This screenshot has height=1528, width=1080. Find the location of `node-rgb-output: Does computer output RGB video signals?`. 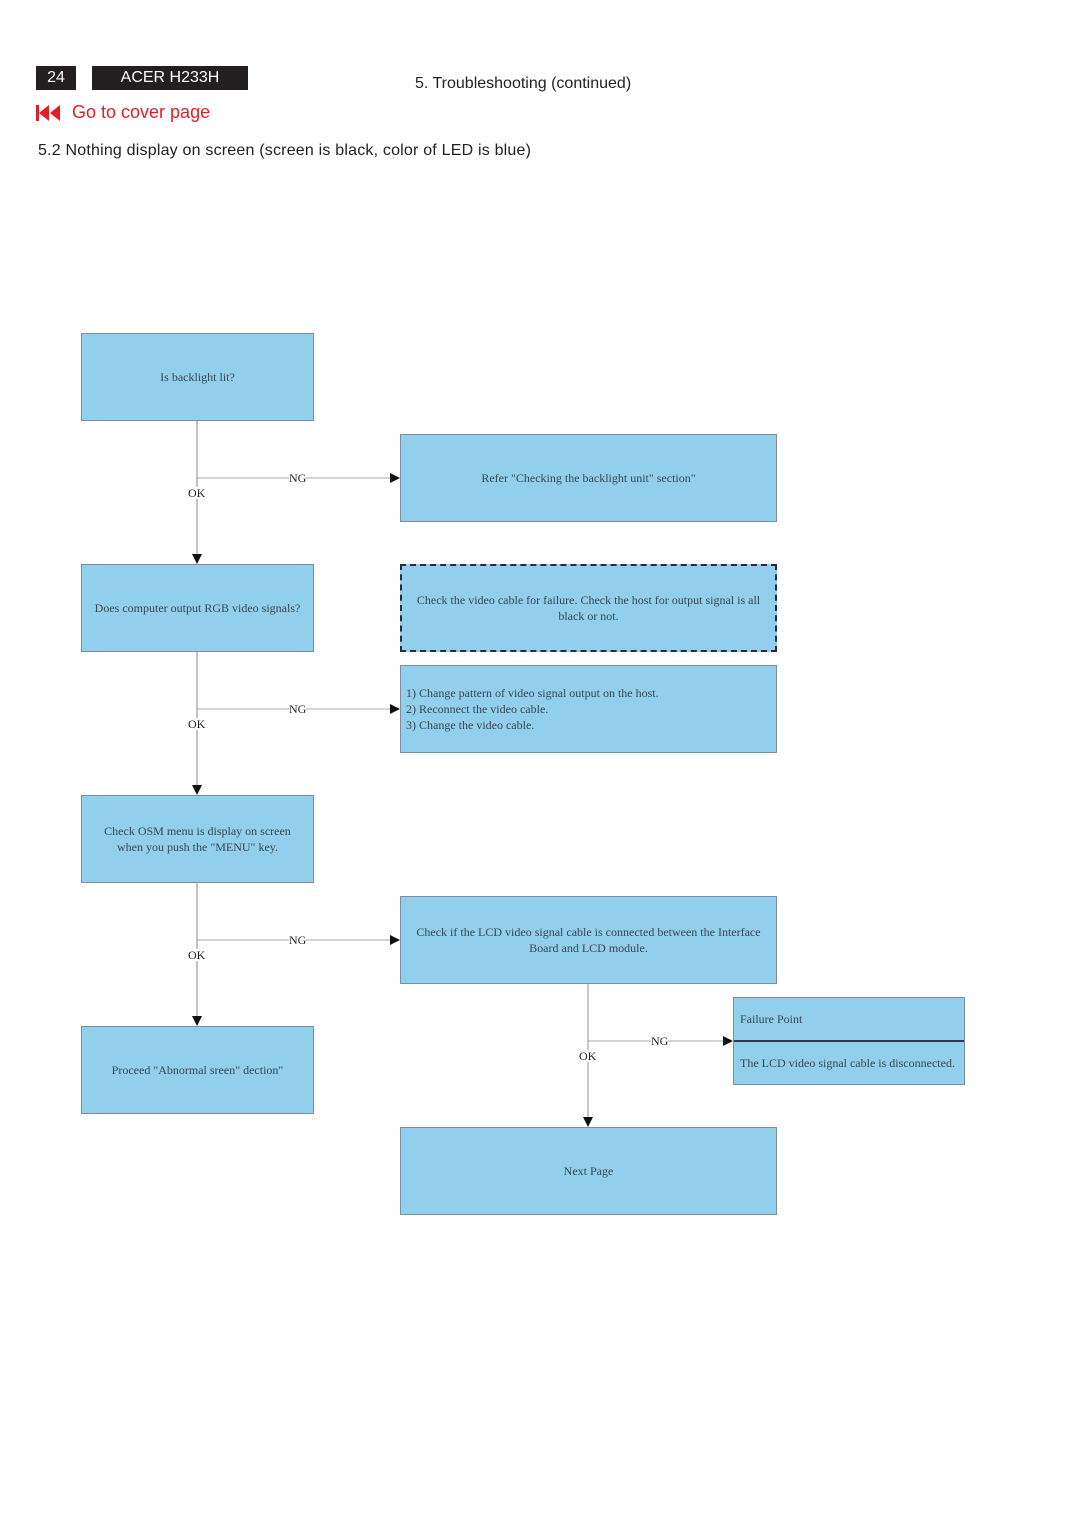

node-rgb-output: Does computer output RGB video signals? is located at coordinates (197, 608).